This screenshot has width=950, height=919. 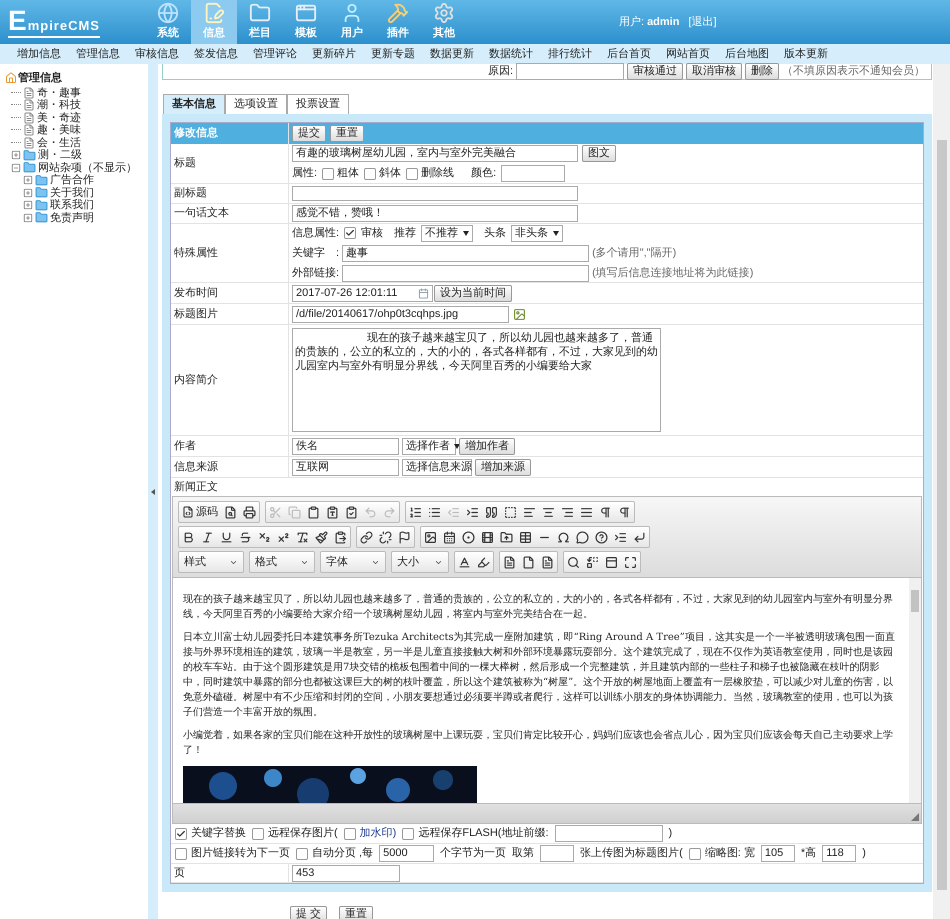 What do you see at coordinates (476, 380) in the screenshot?
I see `intro-textarea: 现在的孩子越来越宝贝了，所以幼儿园也越来越多了，普通的贵族的，公立的私立的，大的小的，各式各样都有，不过，大家见到的幼儿园室内与室外有明显分界线，今天阿里百秀的小编要给大家` at bounding box center [476, 380].